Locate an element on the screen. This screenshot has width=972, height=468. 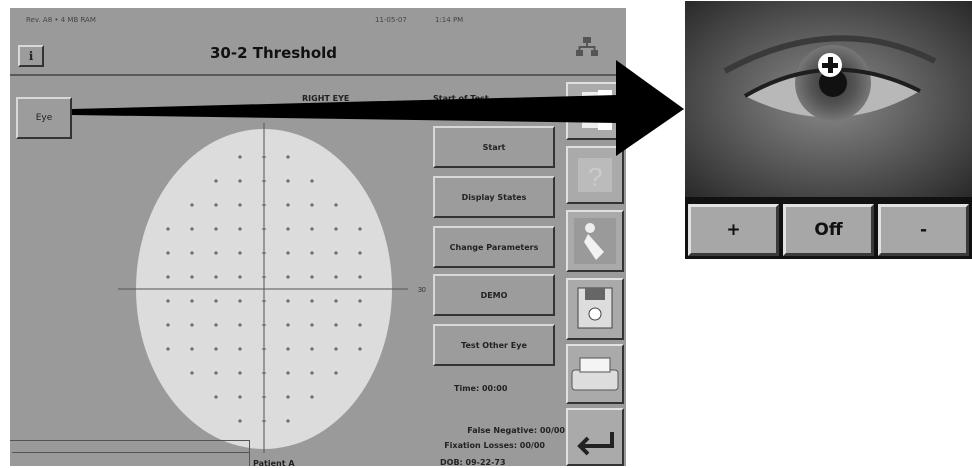
camera-off-button: Off is located at coordinates (828, 230).